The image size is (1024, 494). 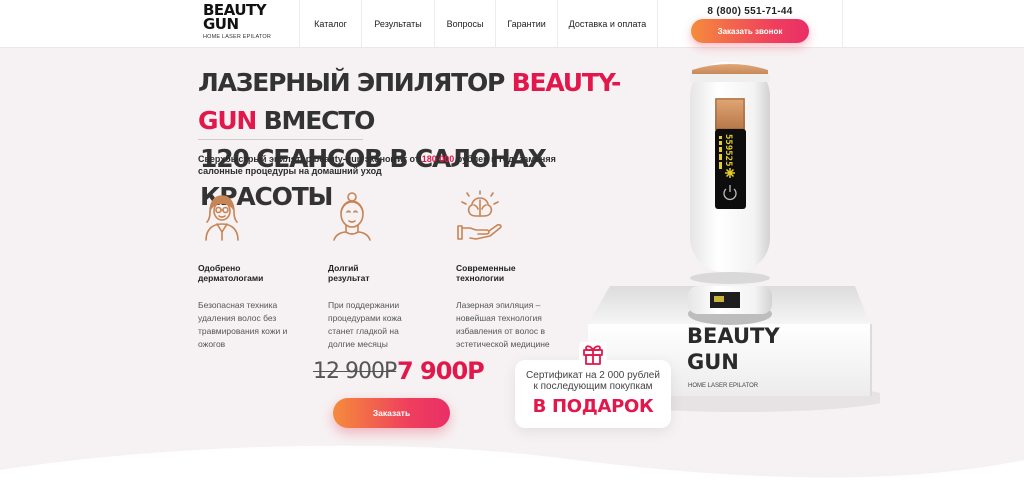 What do you see at coordinates (750, 11) in the screenshot?
I see `phone-number: 8 (800) 551-71-44` at bounding box center [750, 11].